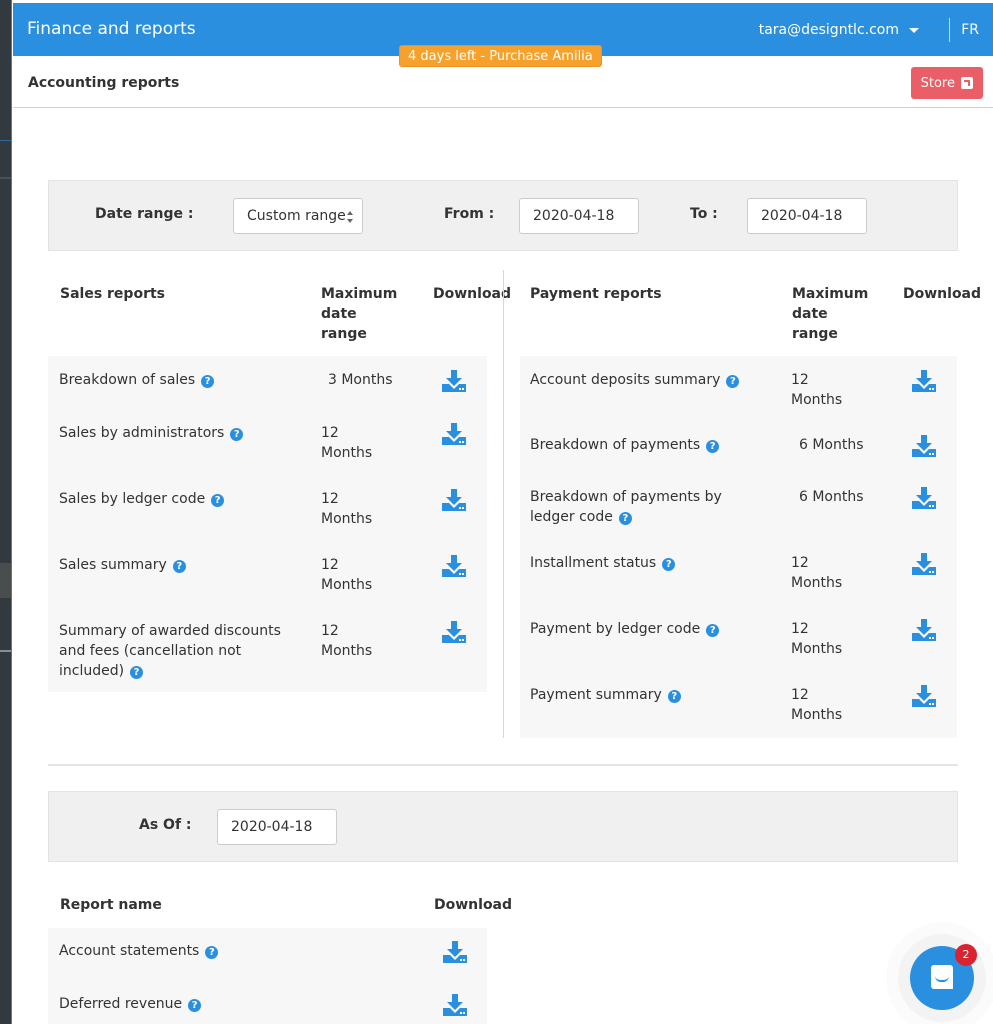 This screenshot has height=1024, width=993. I want to click on select-arrows-icon, so click(350, 217).